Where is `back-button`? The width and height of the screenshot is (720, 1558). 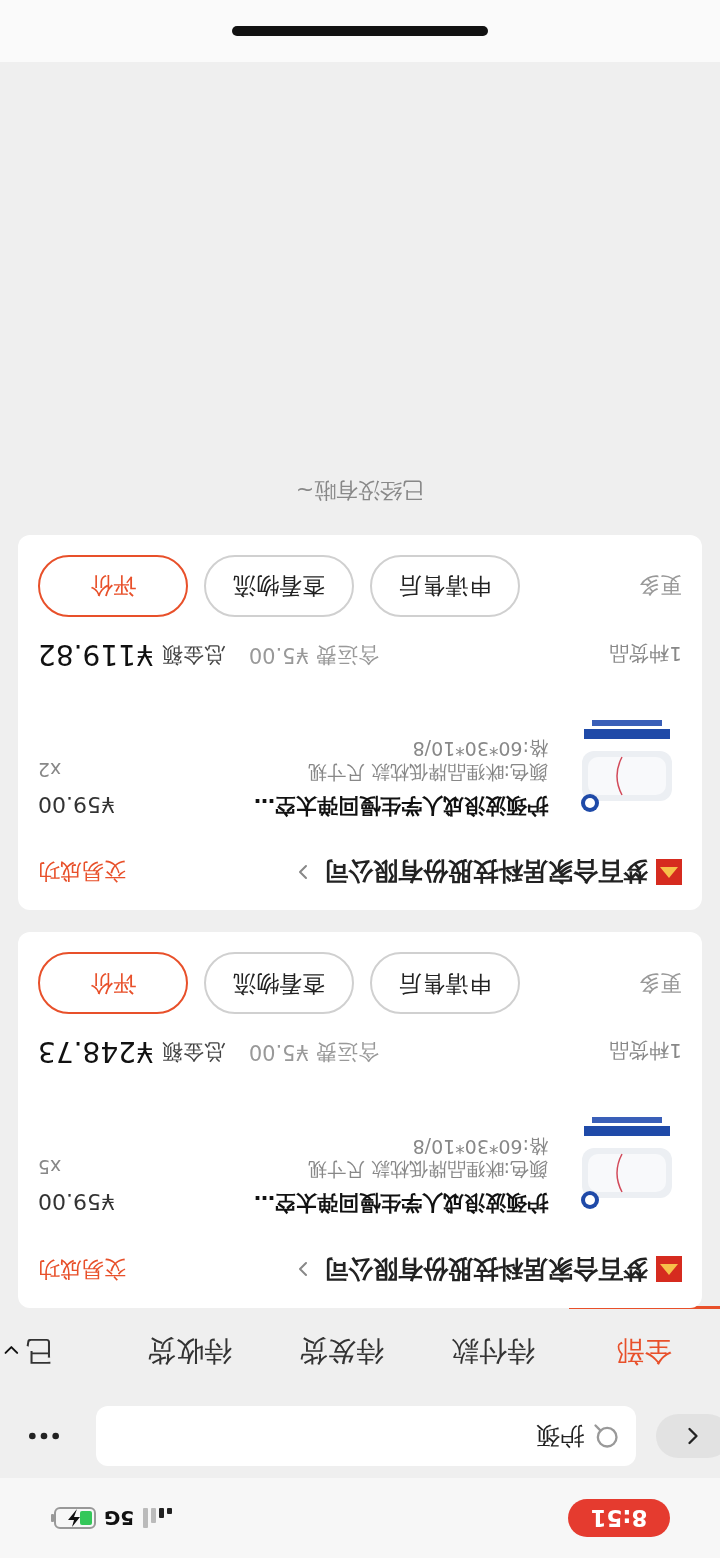
back-button is located at coordinates (688, 1436).